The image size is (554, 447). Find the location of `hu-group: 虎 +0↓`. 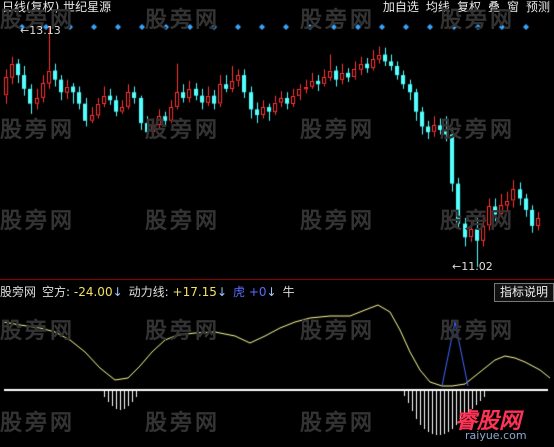

hu-group: 虎 +0↓ is located at coordinates (255, 292).